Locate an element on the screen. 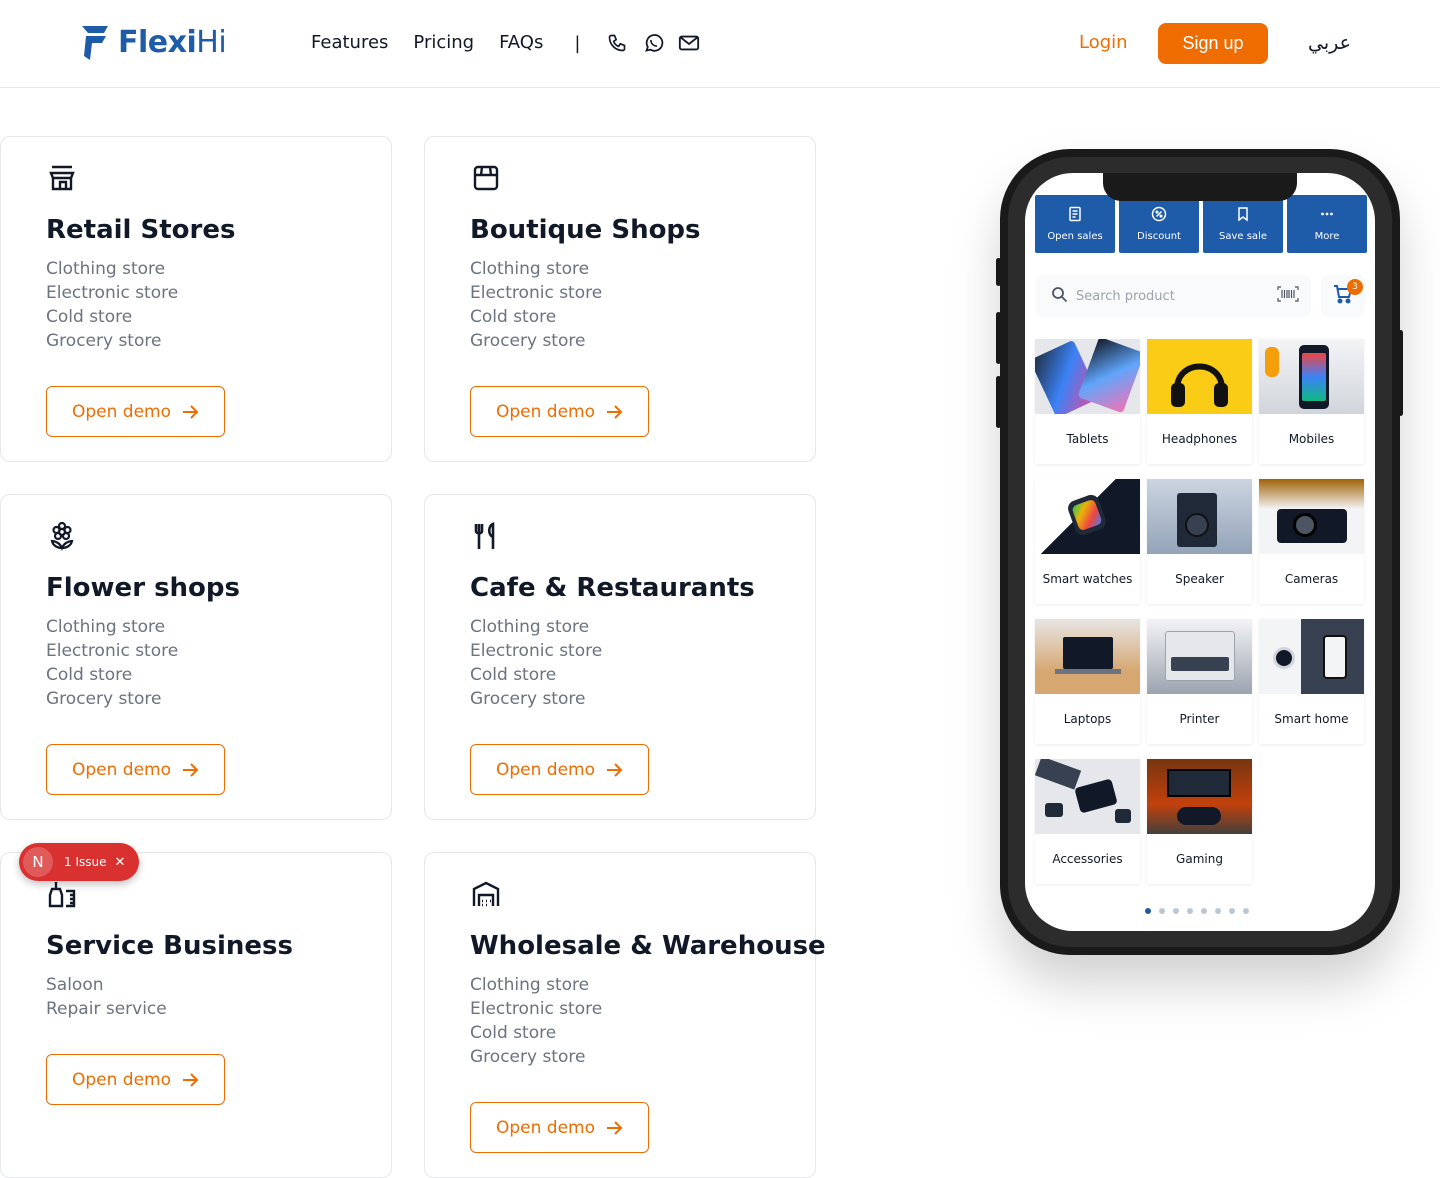 Image resolution: width=1440 pixels, height=1178 pixels. cameras-image is located at coordinates (1311, 516).